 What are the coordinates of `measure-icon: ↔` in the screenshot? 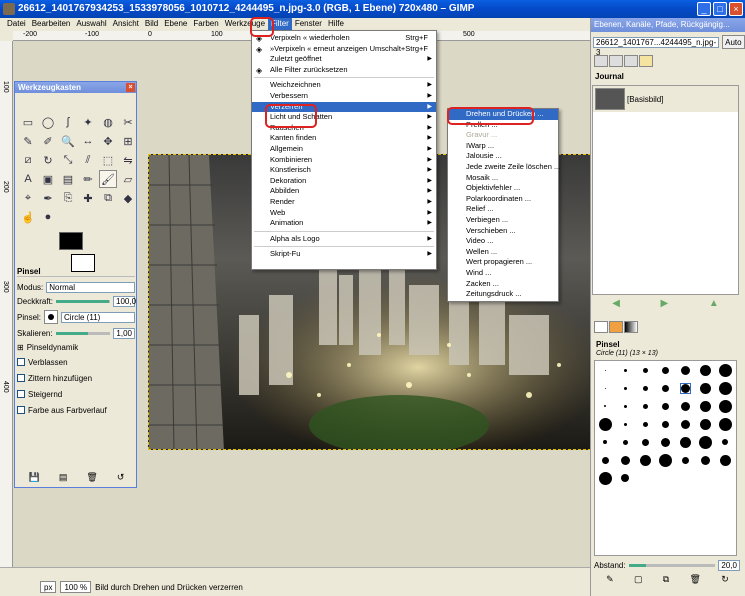 It's located at (88, 141).